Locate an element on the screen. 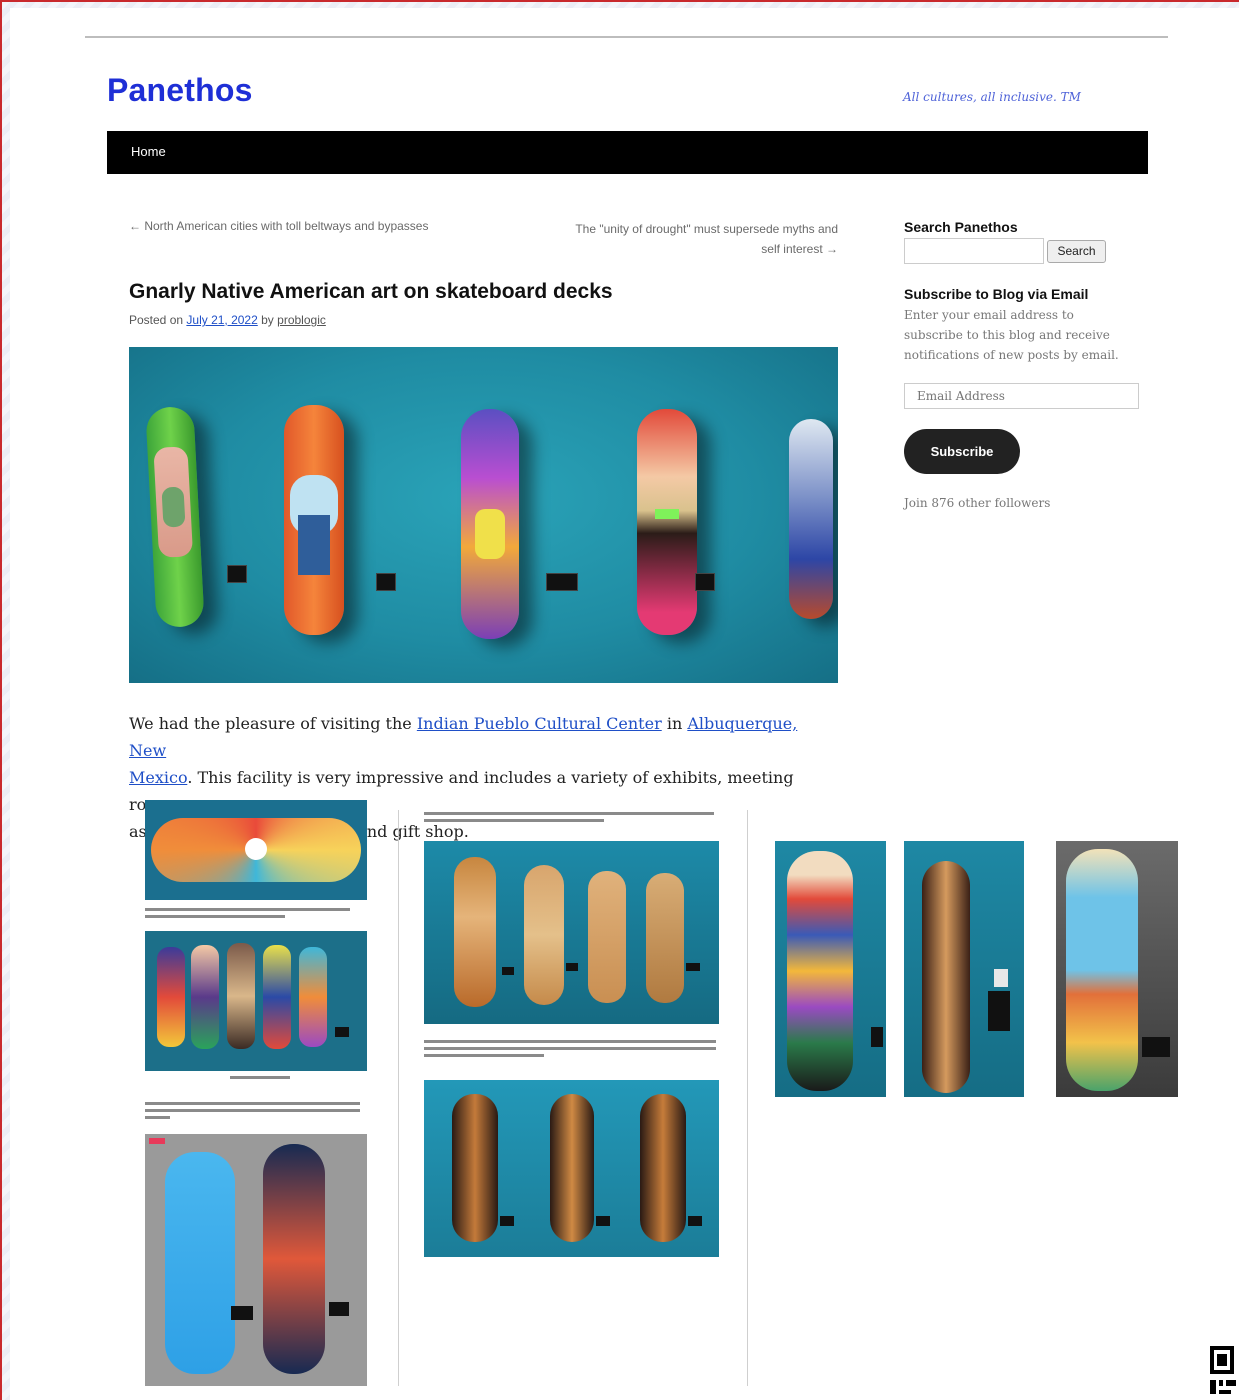 Image resolution: width=1239 pixels, height=1400 pixels. posted-on-label: Posted on is located at coordinates (156, 320).